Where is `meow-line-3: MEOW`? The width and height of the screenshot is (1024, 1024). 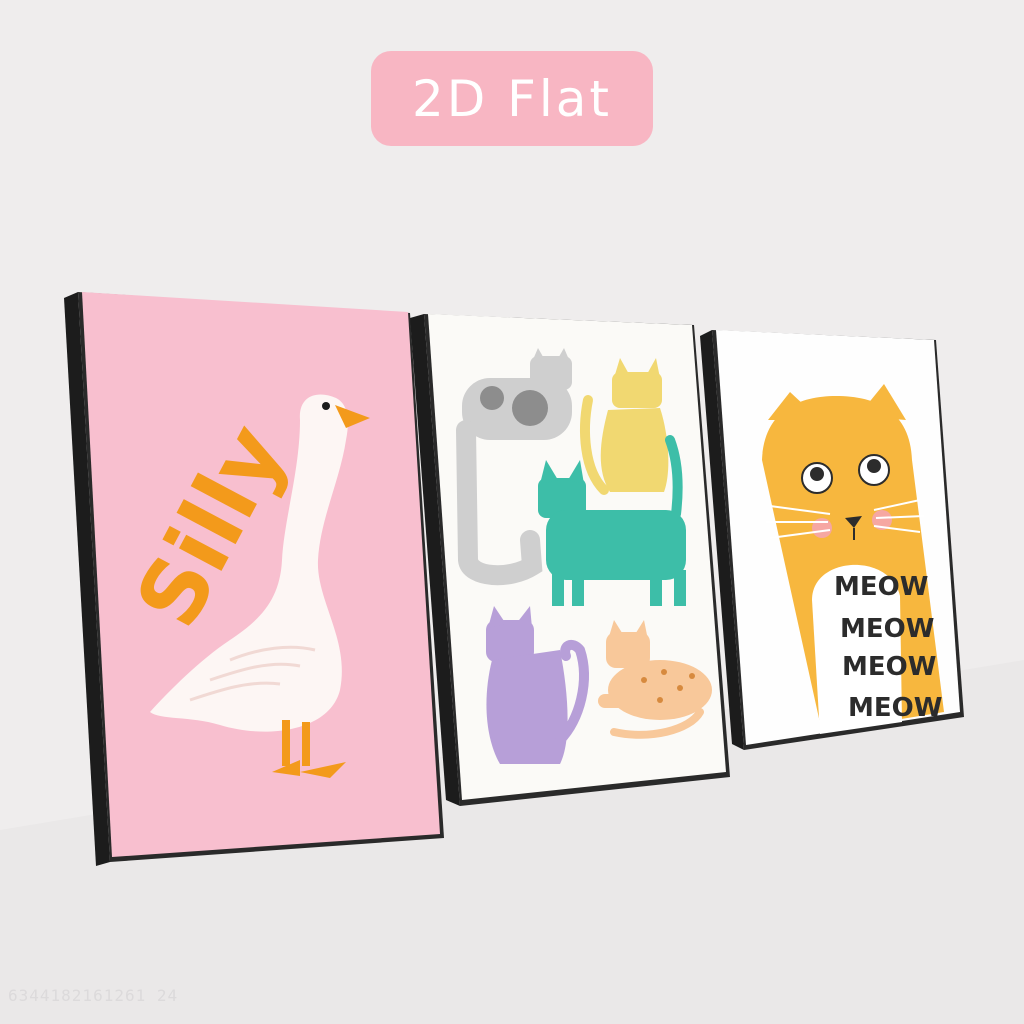
meow-line-3: MEOW is located at coordinates (889, 667).